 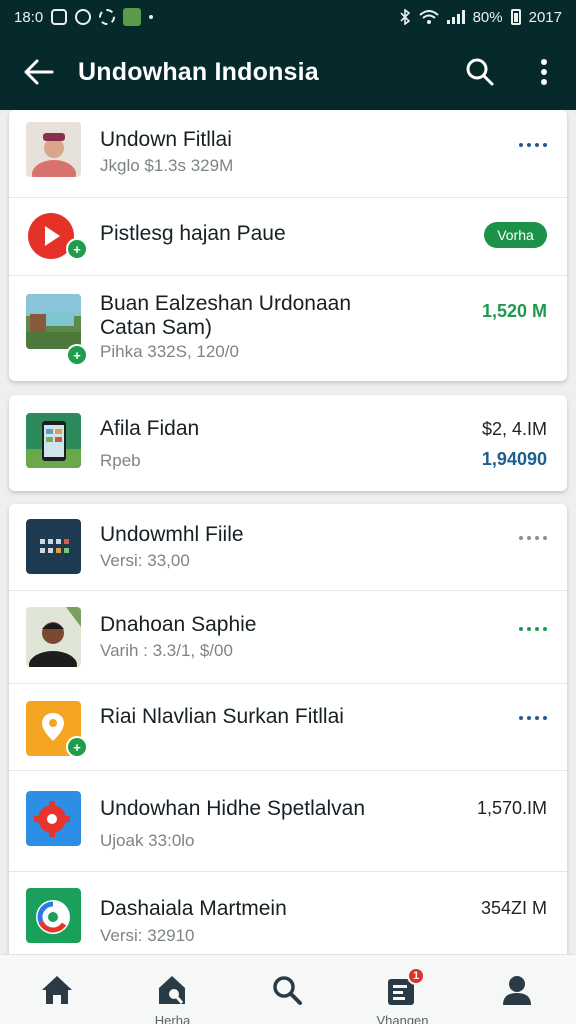 What do you see at coordinates (166, 139) in the screenshot?
I see `item-title: Undown Fitllai` at bounding box center [166, 139].